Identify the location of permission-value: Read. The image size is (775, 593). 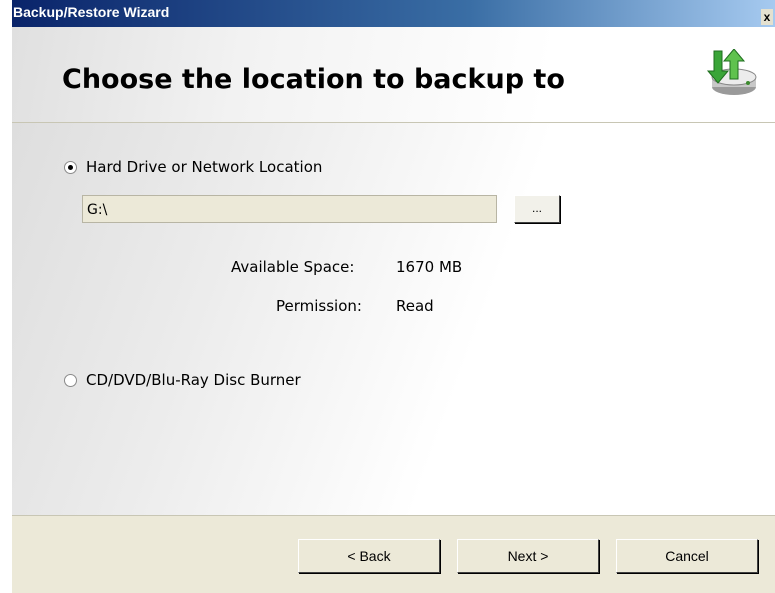
(415, 306).